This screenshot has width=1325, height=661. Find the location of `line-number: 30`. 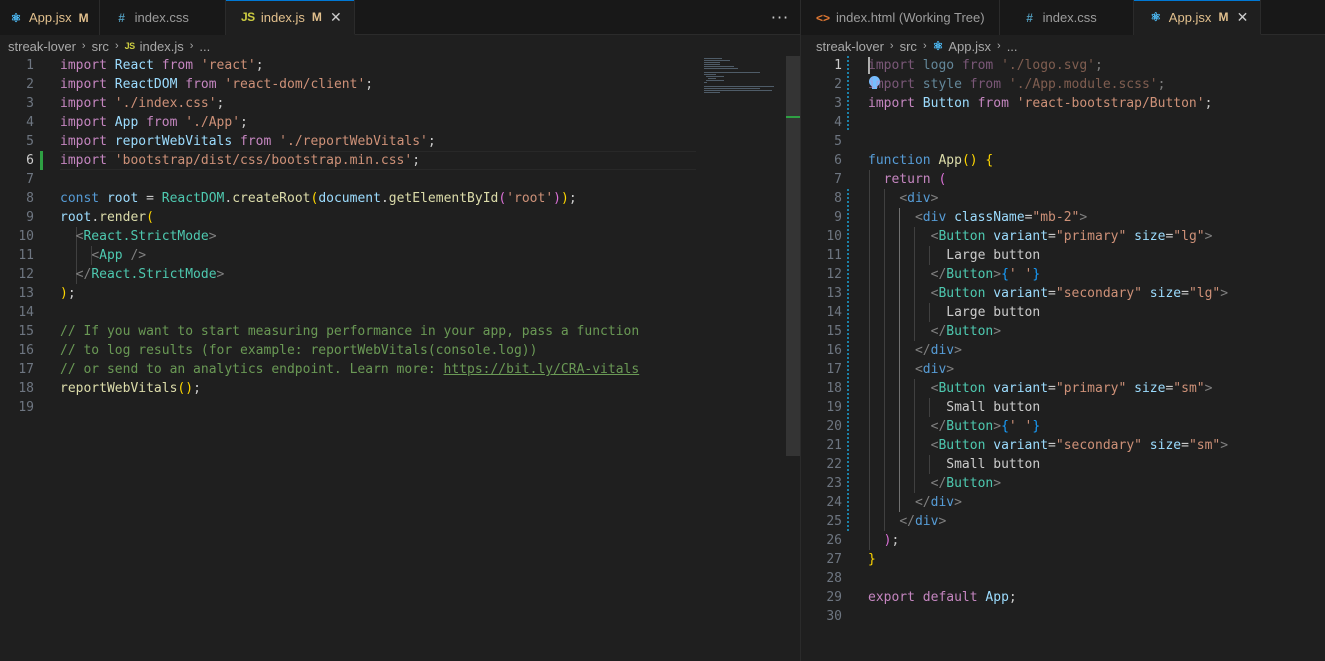

line-number: 30 is located at coordinates (834, 616).